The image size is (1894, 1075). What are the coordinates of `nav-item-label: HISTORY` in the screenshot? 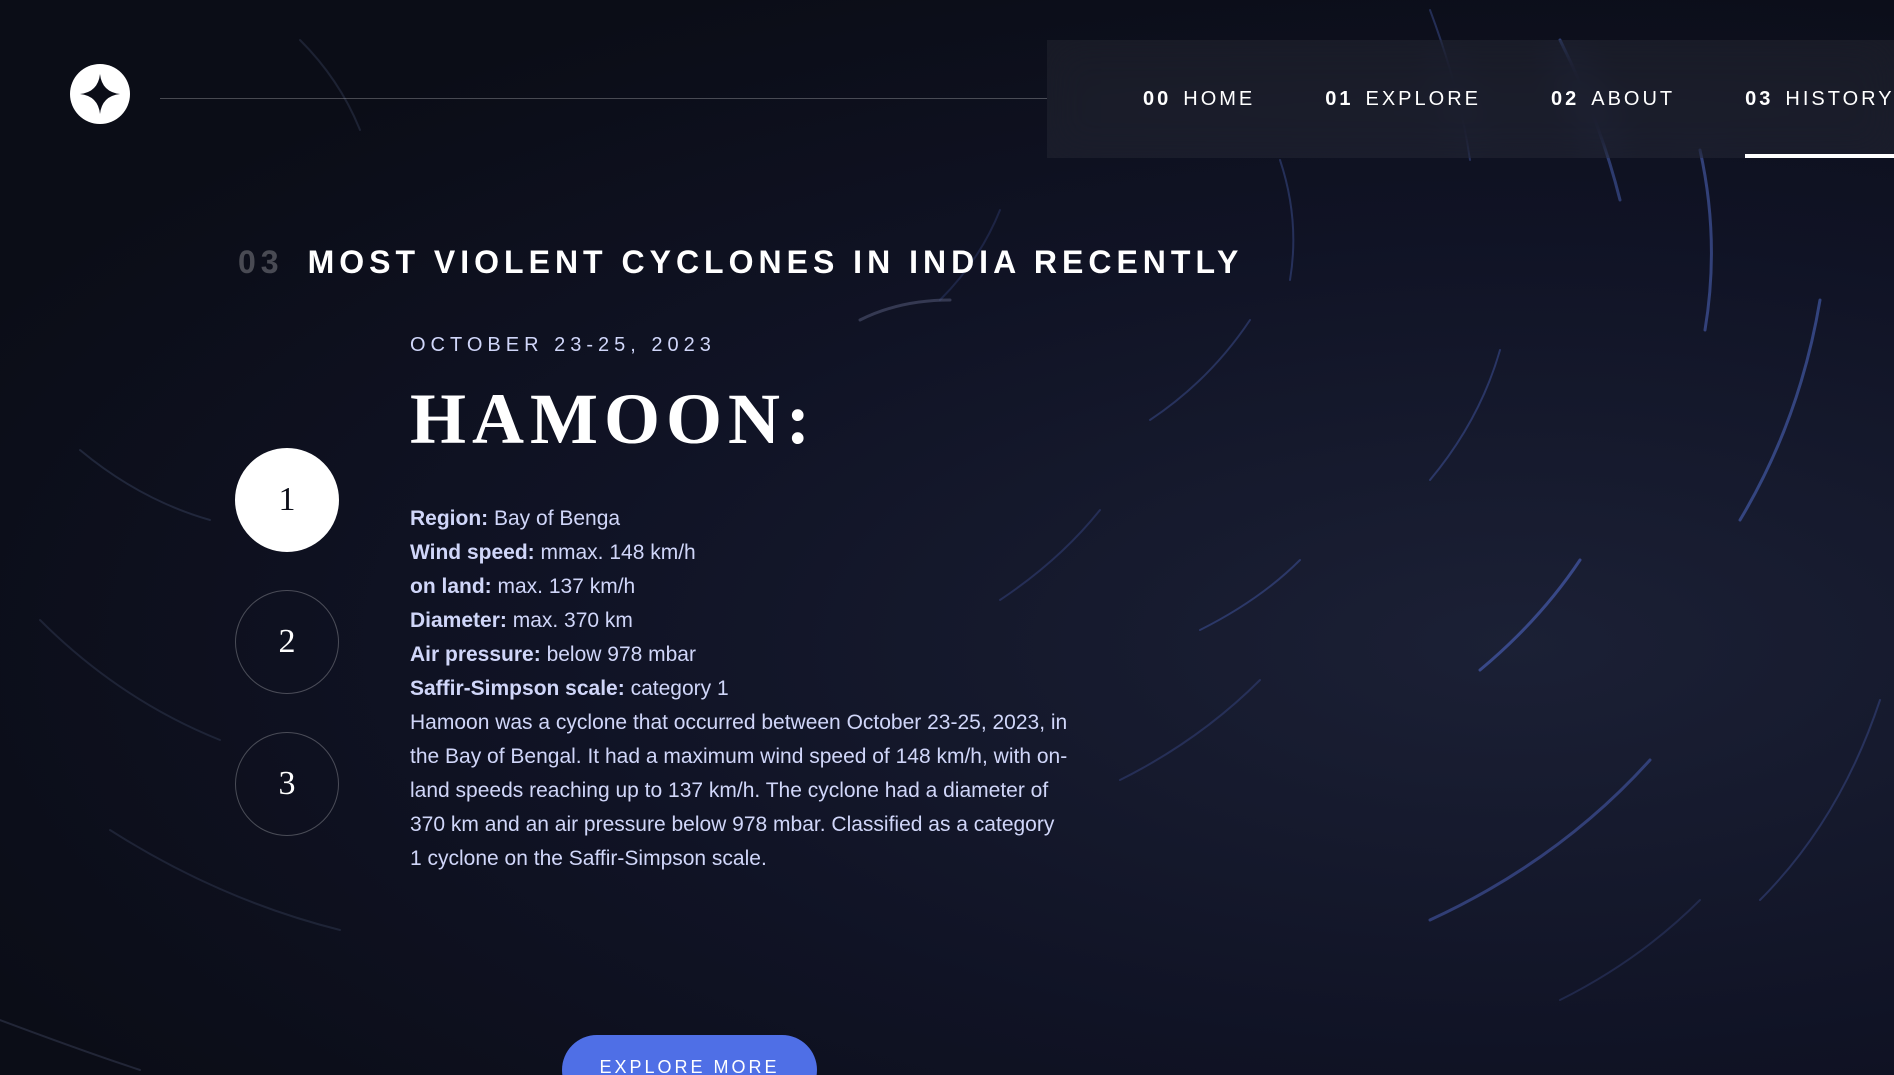 It's located at (1839, 98).